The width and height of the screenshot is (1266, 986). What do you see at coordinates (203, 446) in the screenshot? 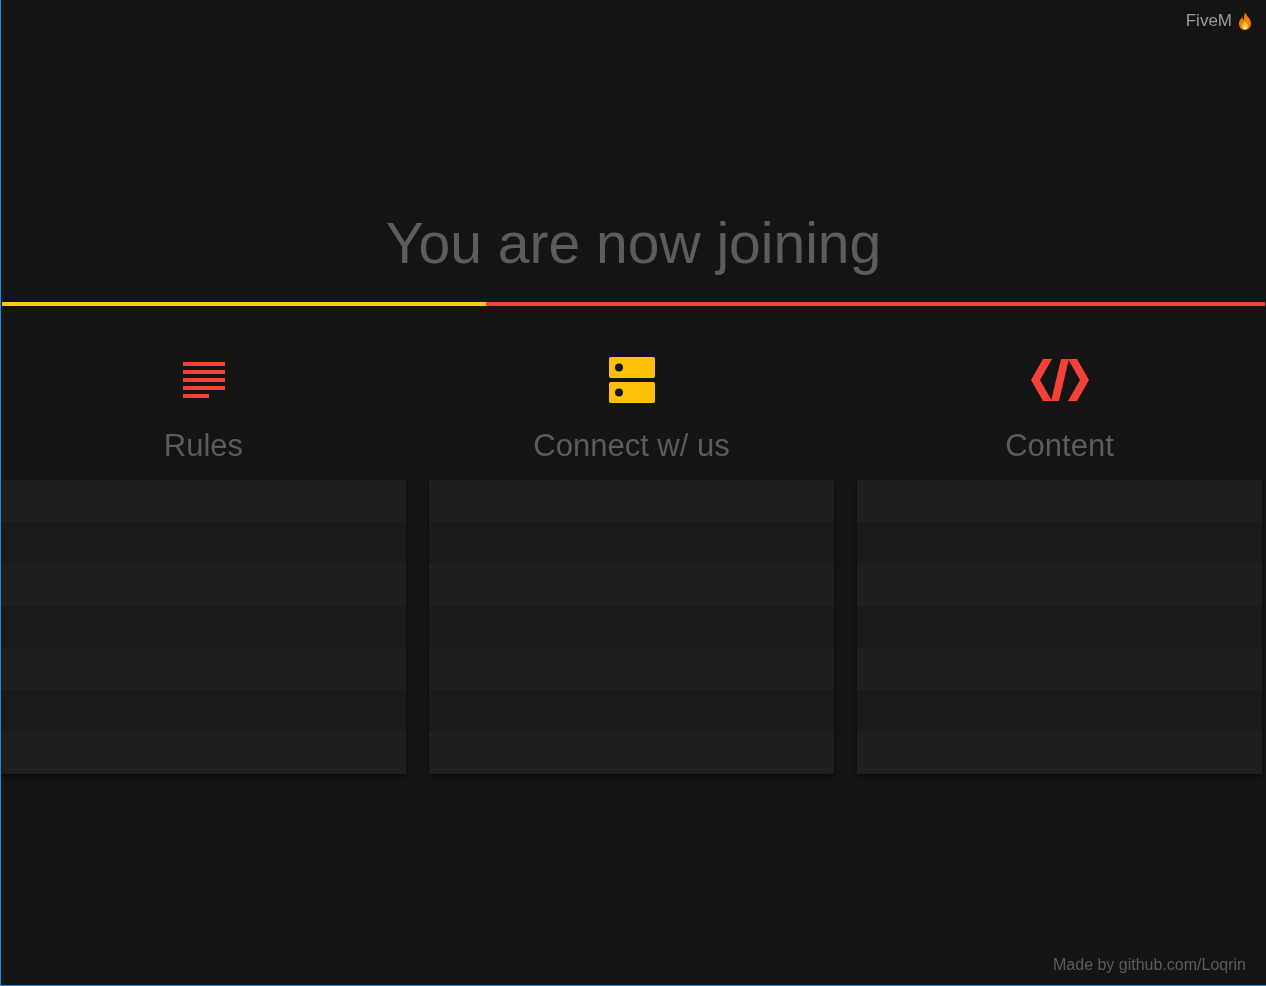
I see `section-title: Rules` at bounding box center [203, 446].